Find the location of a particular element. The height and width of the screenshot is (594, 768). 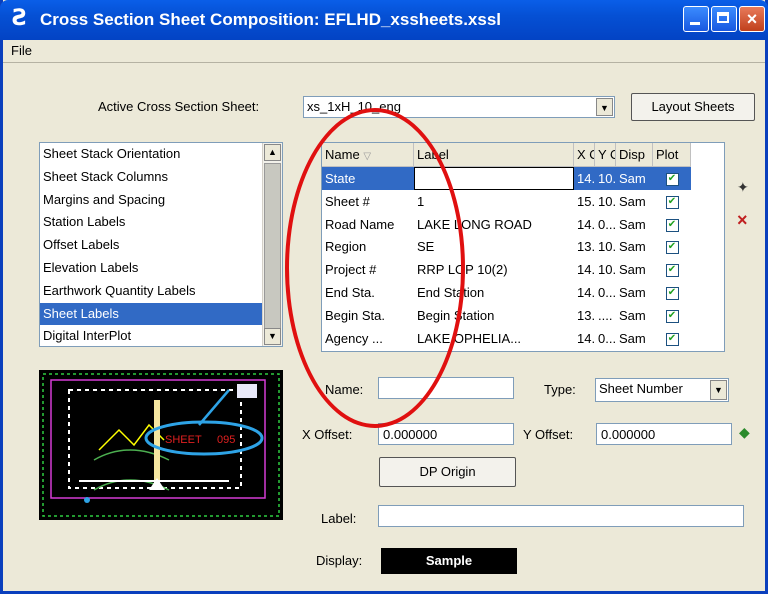

cell-name: Region is located at coordinates (368, 246).